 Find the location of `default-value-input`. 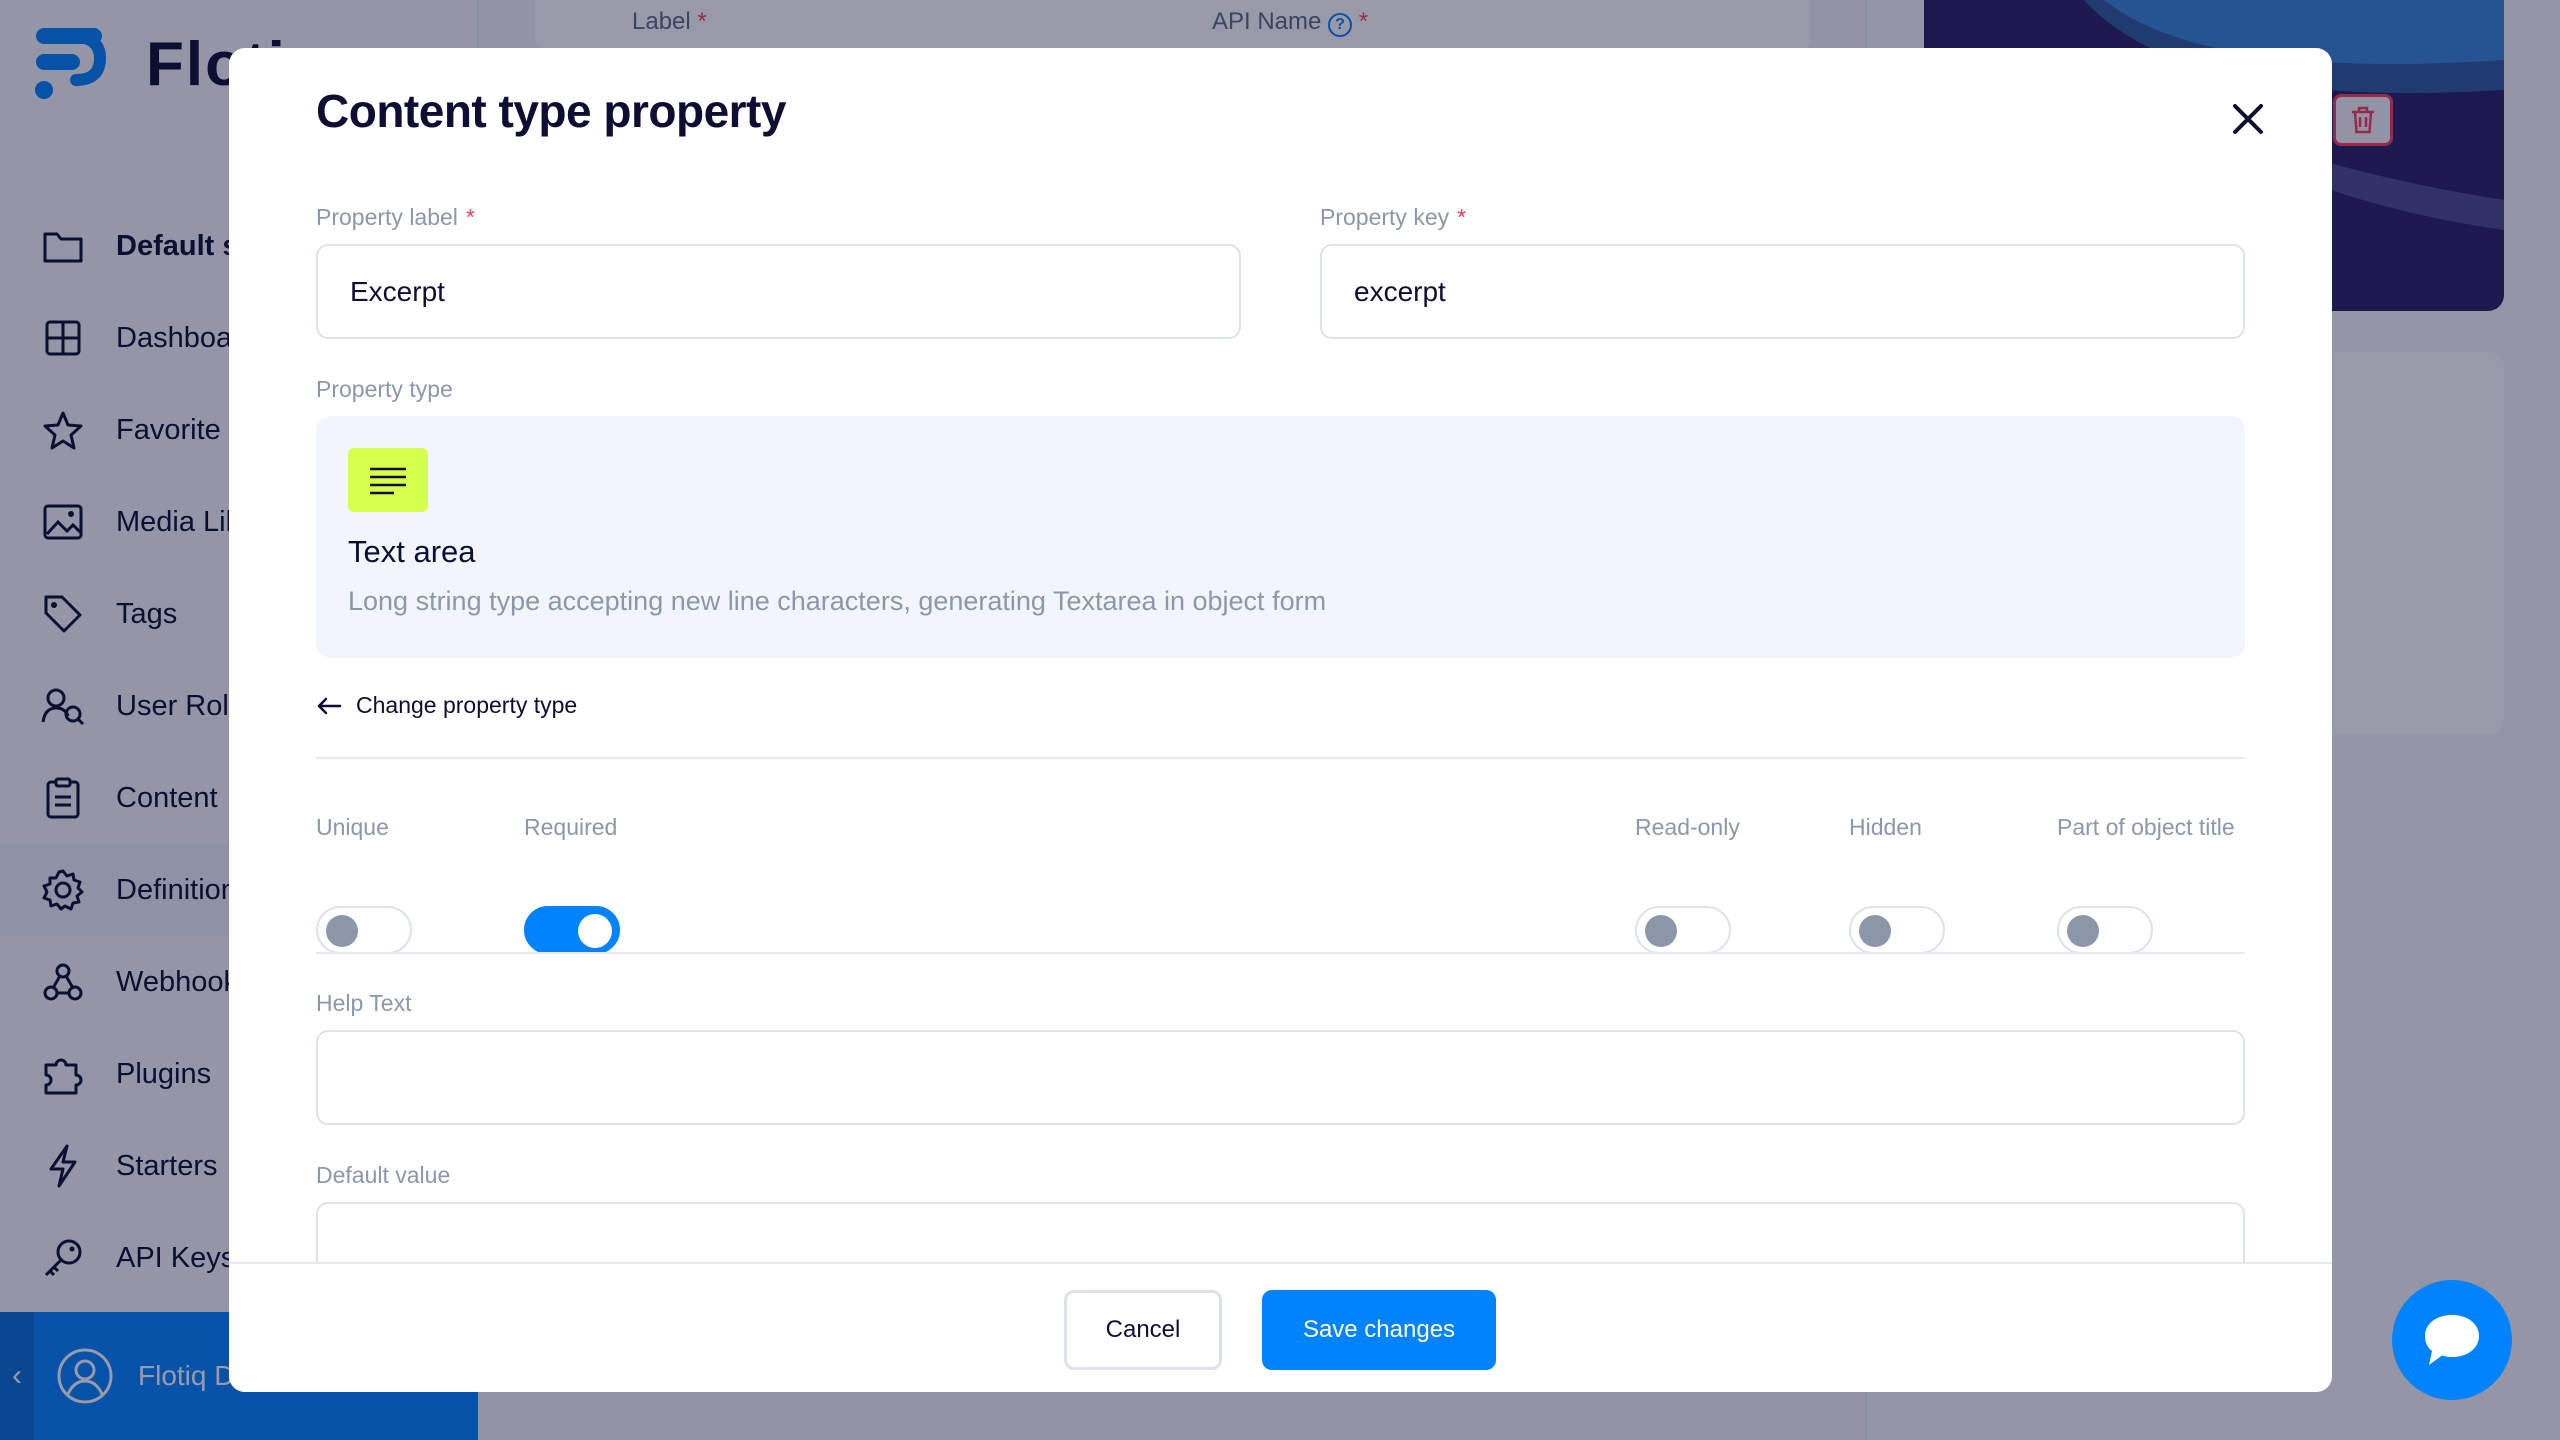

default-value-input is located at coordinates (1280, 1232).